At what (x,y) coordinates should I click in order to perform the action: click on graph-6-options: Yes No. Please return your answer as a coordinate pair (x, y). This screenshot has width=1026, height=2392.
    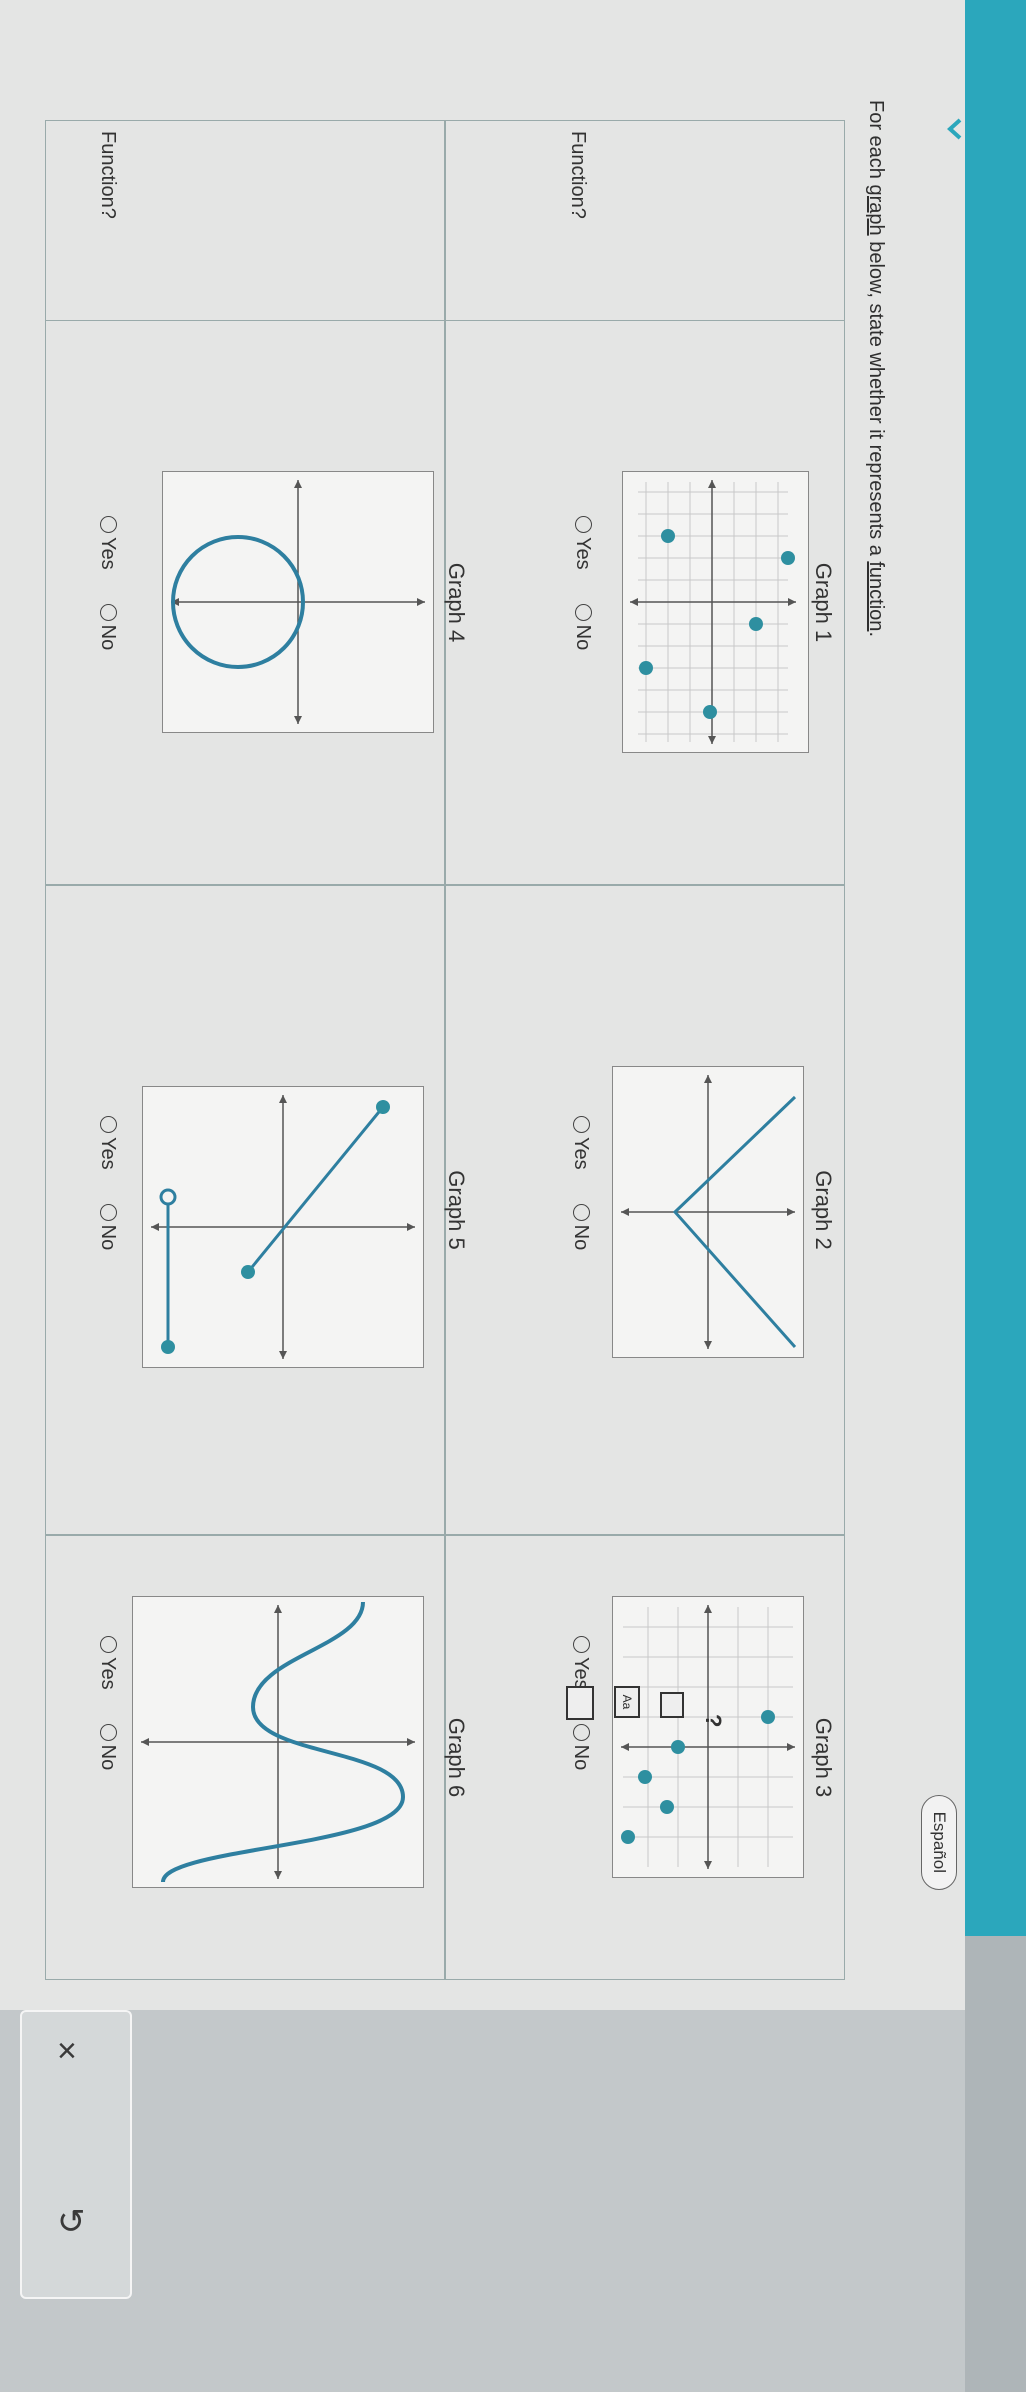
    Looking at the image, I should click on (107, 1720).